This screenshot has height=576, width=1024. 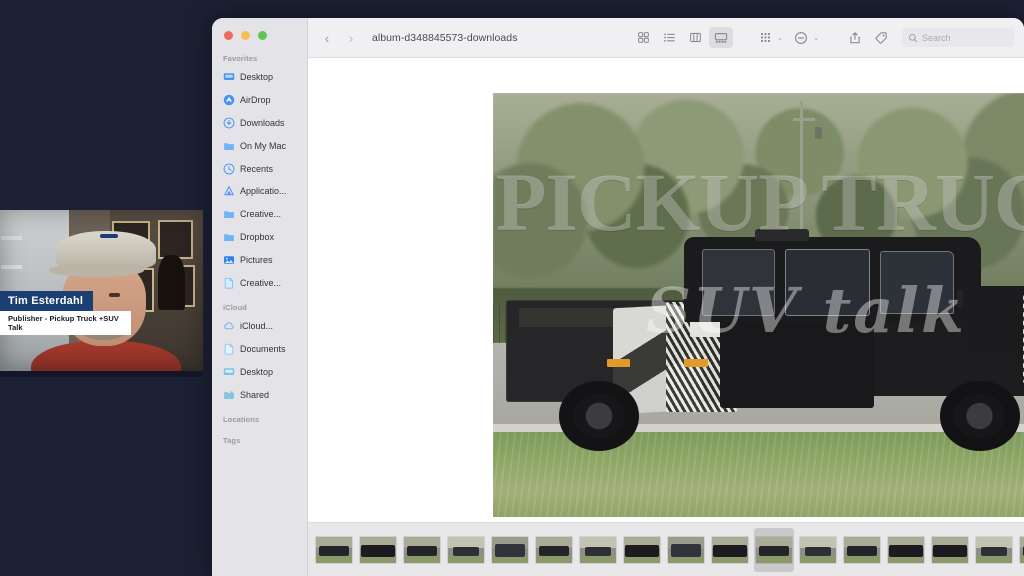 What do you see at coordinates (801, 37) in the screenshot?
I see `action-menu-icon` at bounding box center [801, 37].